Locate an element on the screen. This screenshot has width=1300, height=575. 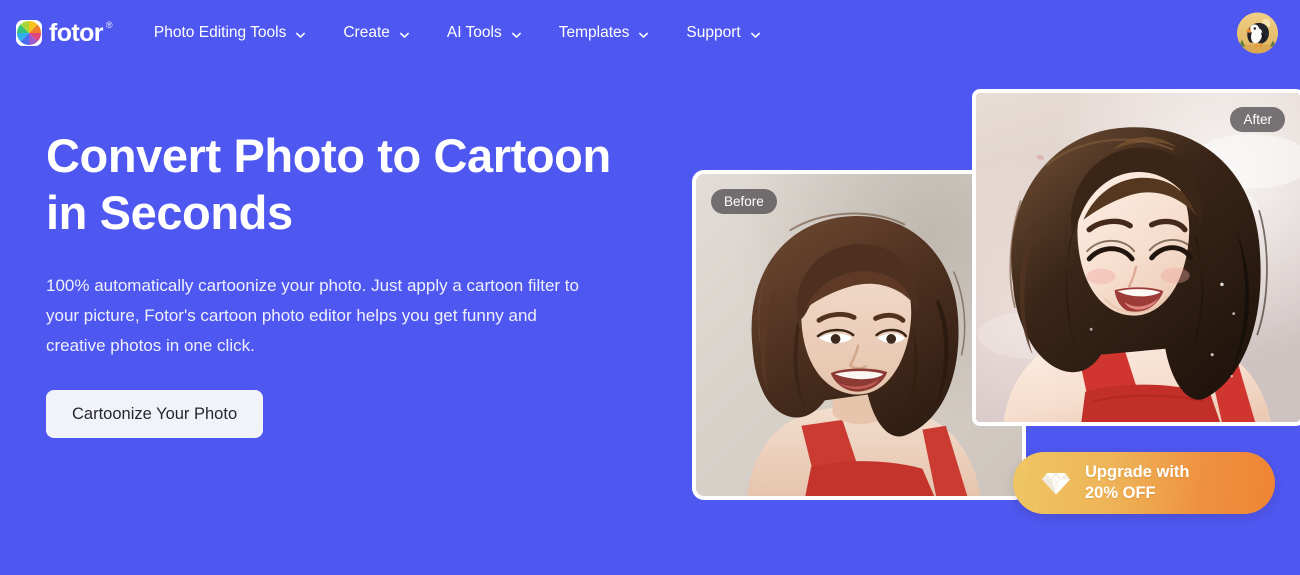
upgrade-line-1: Upgrade with is located at coordinates (1137, 471).